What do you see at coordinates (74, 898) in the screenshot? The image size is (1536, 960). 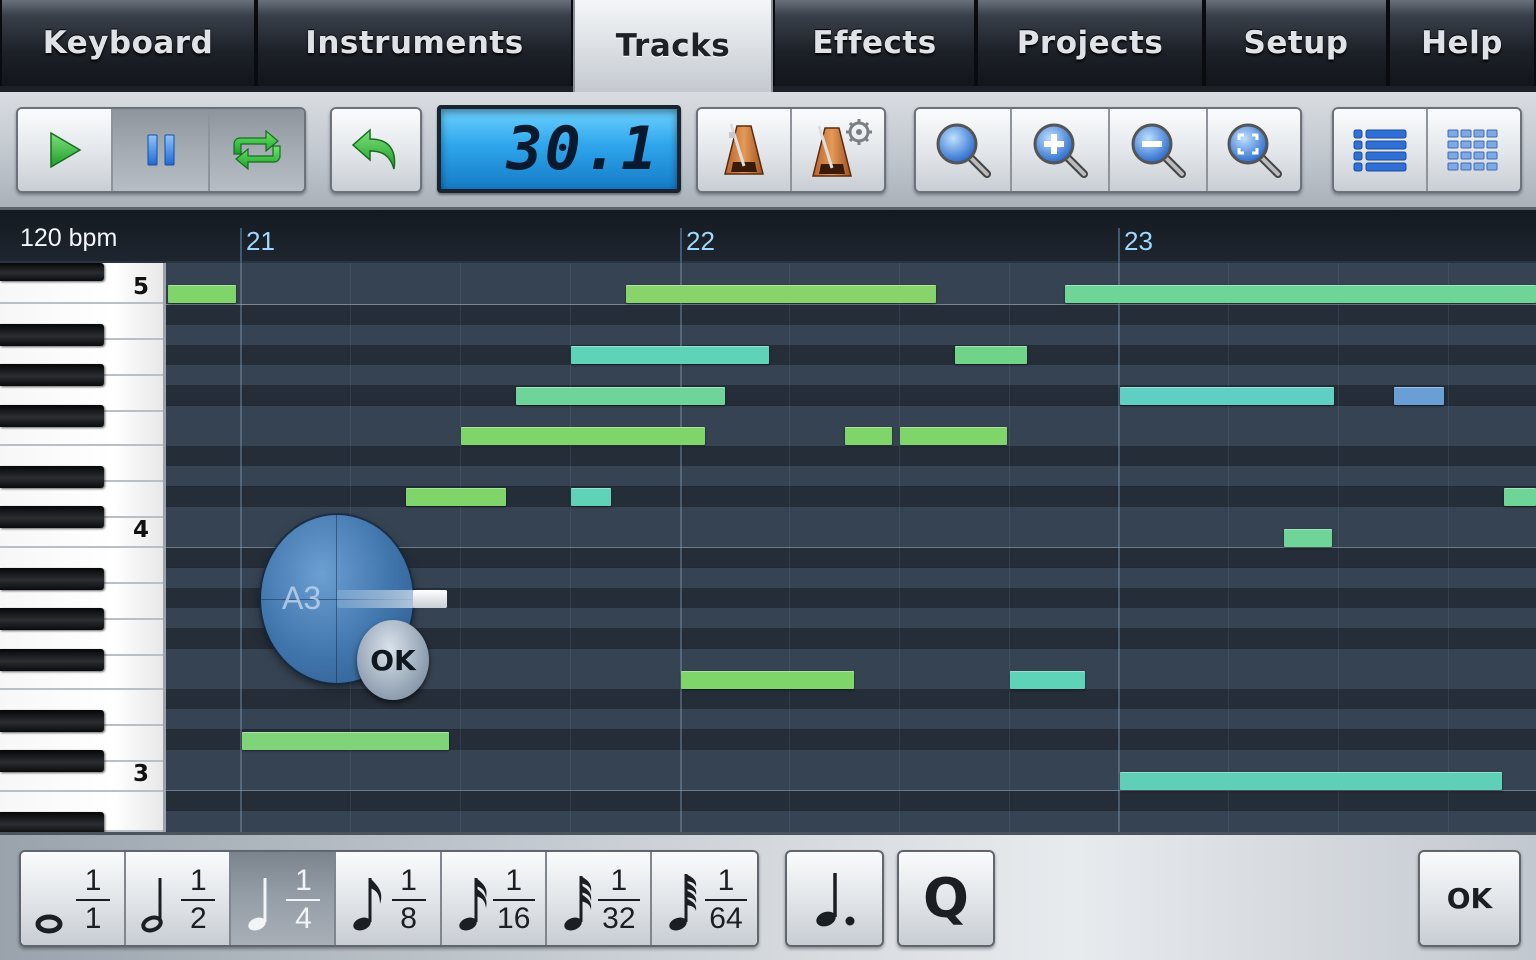 I see `note-length-whole-button: 11` at bounding box center [74, 898].